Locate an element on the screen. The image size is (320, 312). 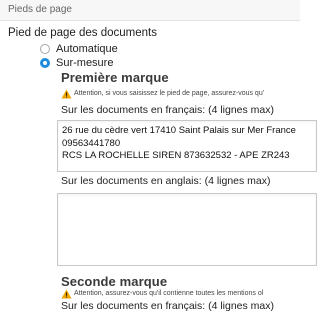
radio-option-sur-mesure: Sur-mesure is located at coordinates (76, 63).